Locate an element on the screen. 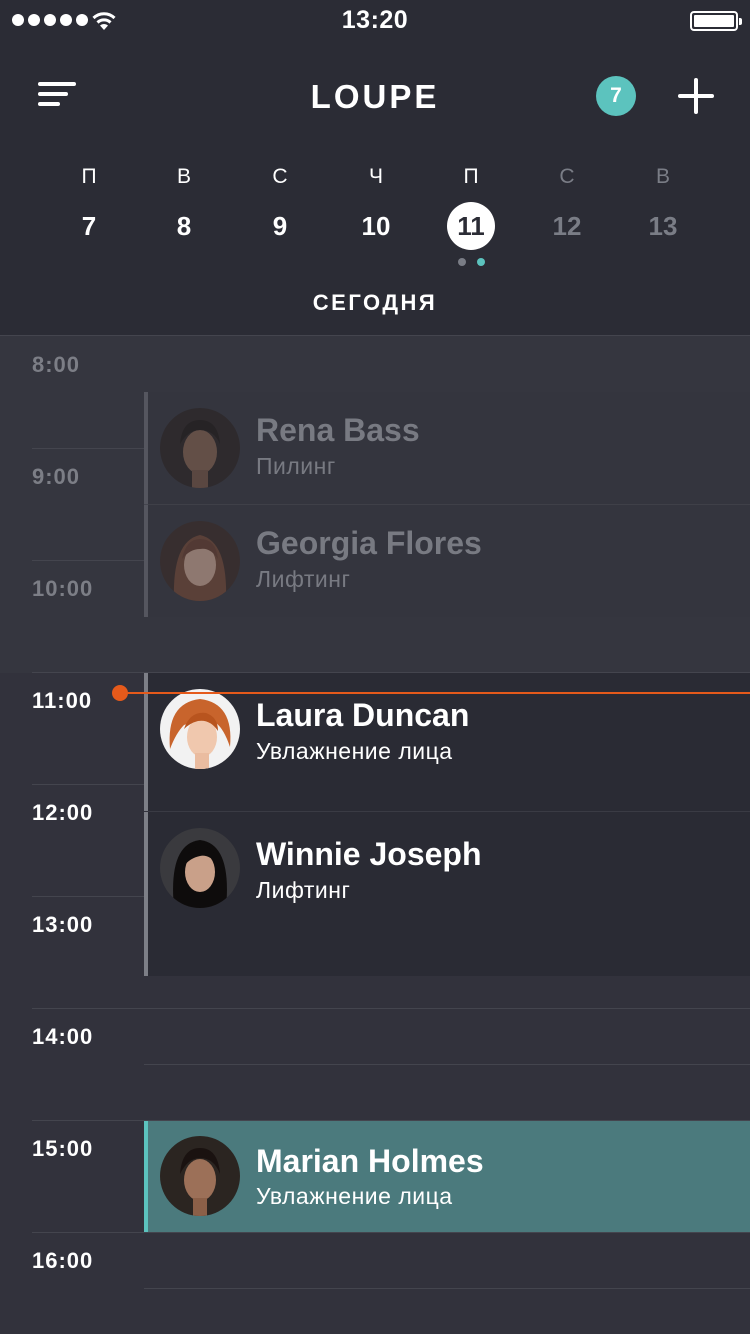 The height and width of the screenshot is (1334, 750). today-button: СЕГОДНЯ is located at coordinates (375, 303).